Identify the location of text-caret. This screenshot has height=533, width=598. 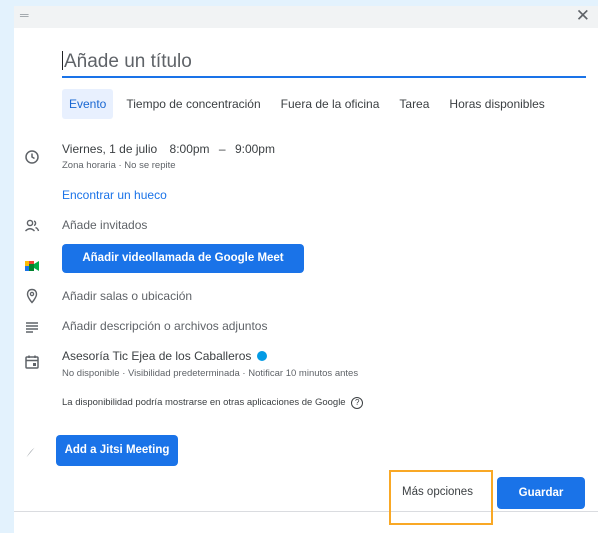
(62, 60).